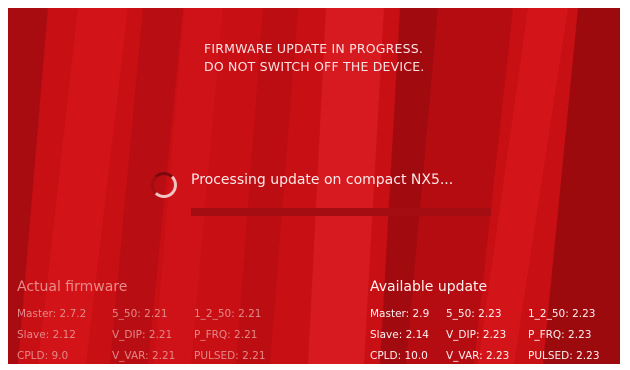 This screenshot has height=370, width=630. I want to click on loading-spinner-icon, so click(164, 185).